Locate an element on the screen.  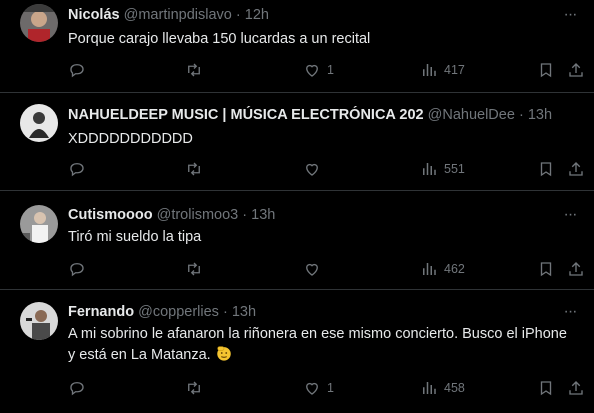
views-button: 462 is located at coordinates (442, 269).